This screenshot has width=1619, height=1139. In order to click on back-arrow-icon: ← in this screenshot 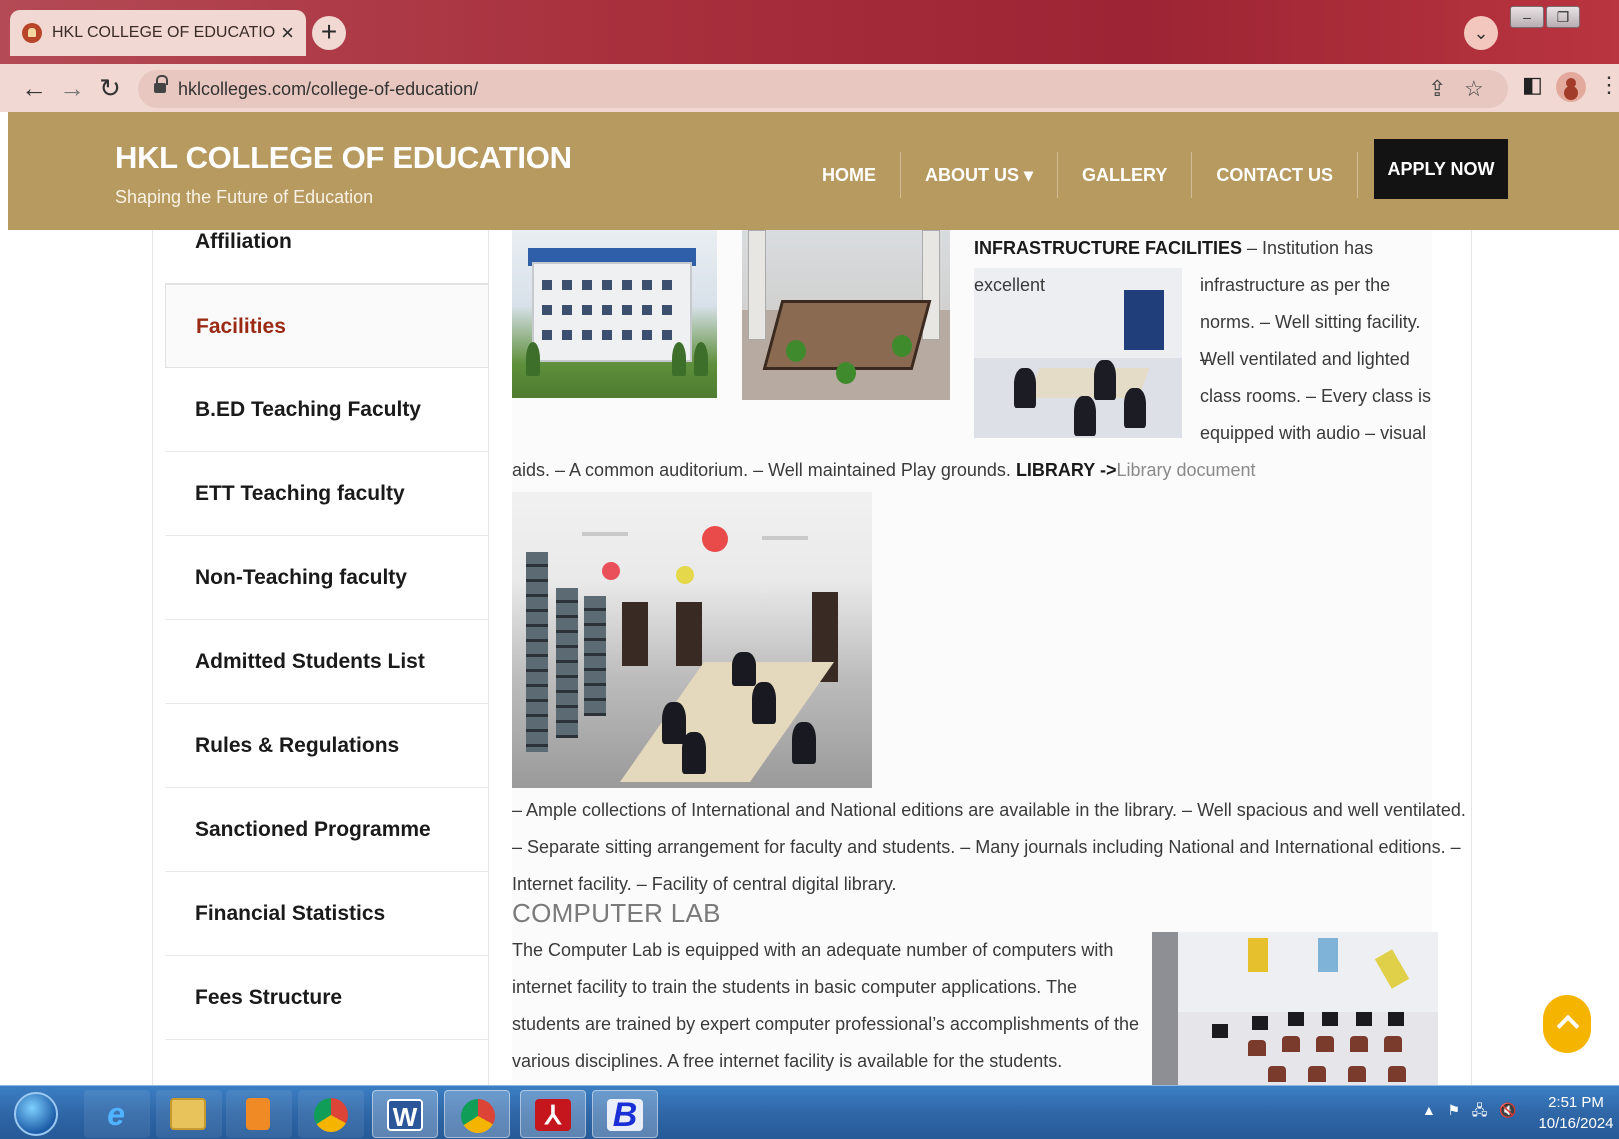, I will do `click(34, 88)`.